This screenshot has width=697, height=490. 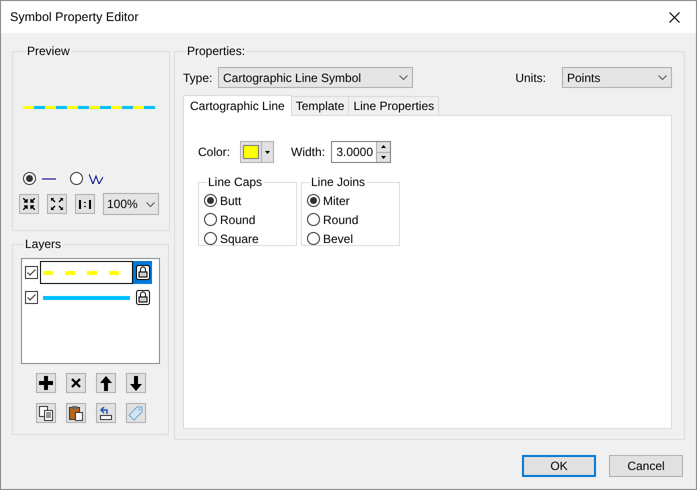 I want to click on arrow-up-icon, so click(x=106, y=383).